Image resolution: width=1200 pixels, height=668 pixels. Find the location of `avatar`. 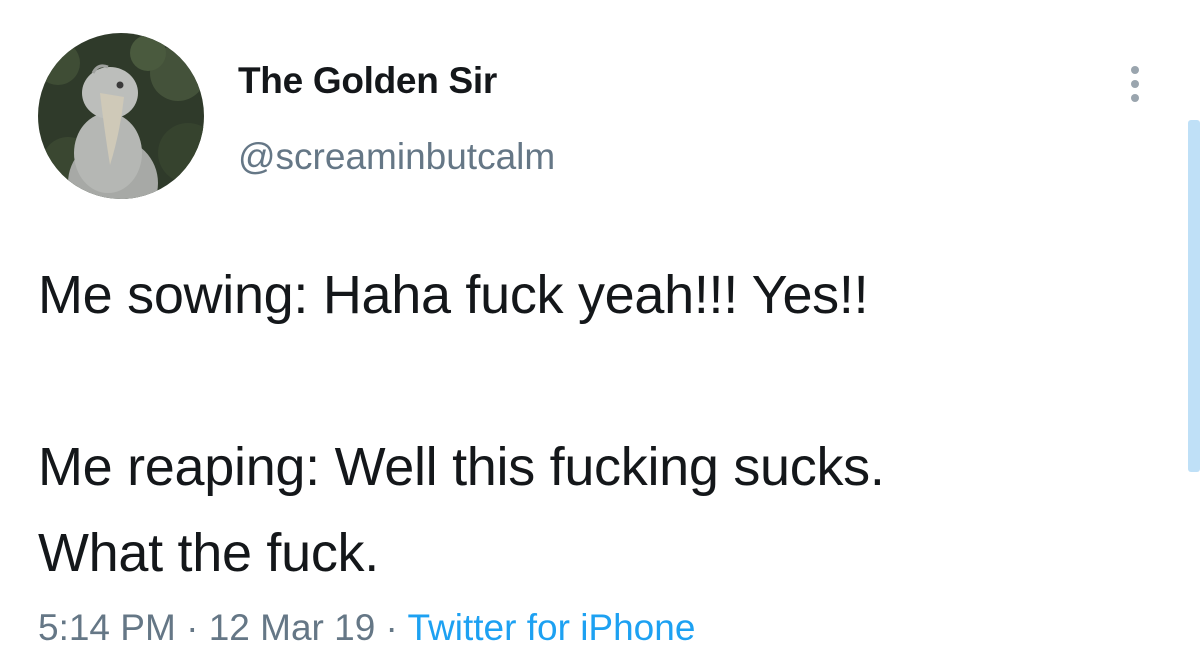

avatar is located at coordinates (121, 116).